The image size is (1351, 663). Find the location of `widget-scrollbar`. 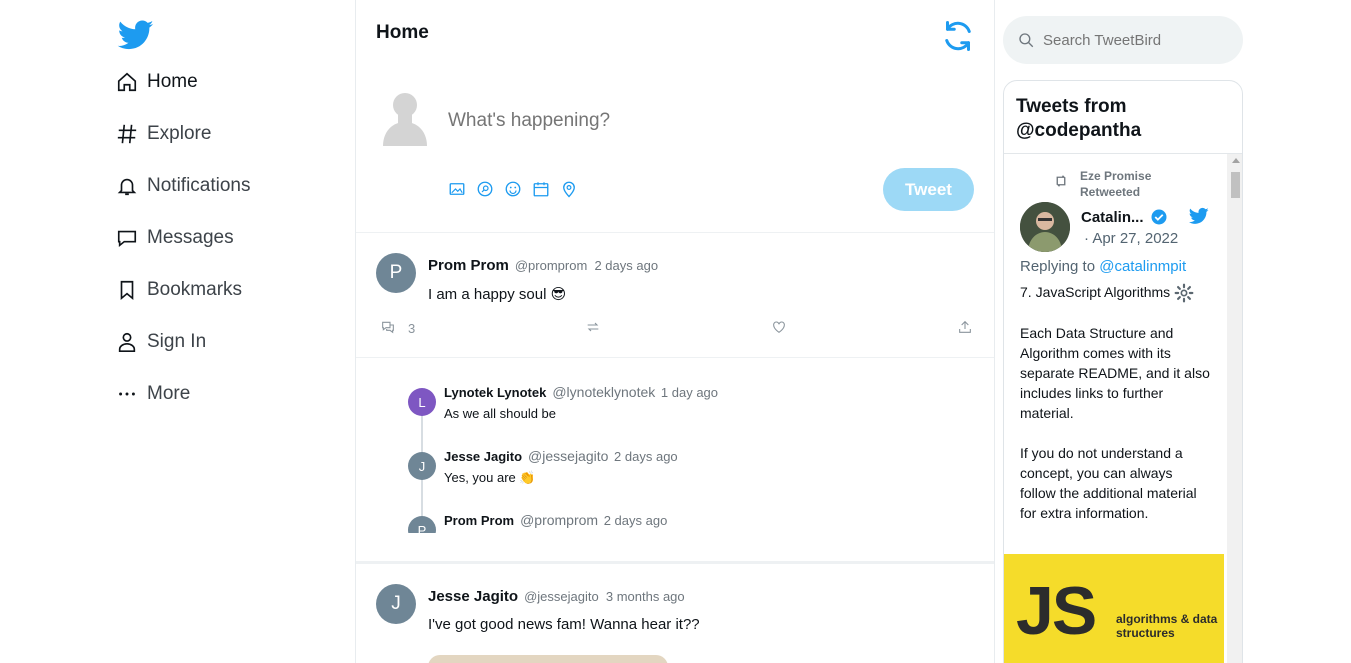

widget-scrollbar is located at coordinates (1234, 408).